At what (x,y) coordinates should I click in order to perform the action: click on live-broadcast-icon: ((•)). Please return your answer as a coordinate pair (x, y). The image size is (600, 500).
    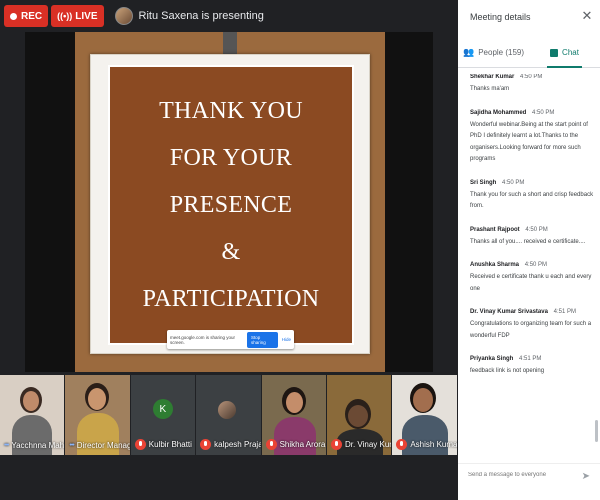
    Looking at the image, I should click on (65, 16).